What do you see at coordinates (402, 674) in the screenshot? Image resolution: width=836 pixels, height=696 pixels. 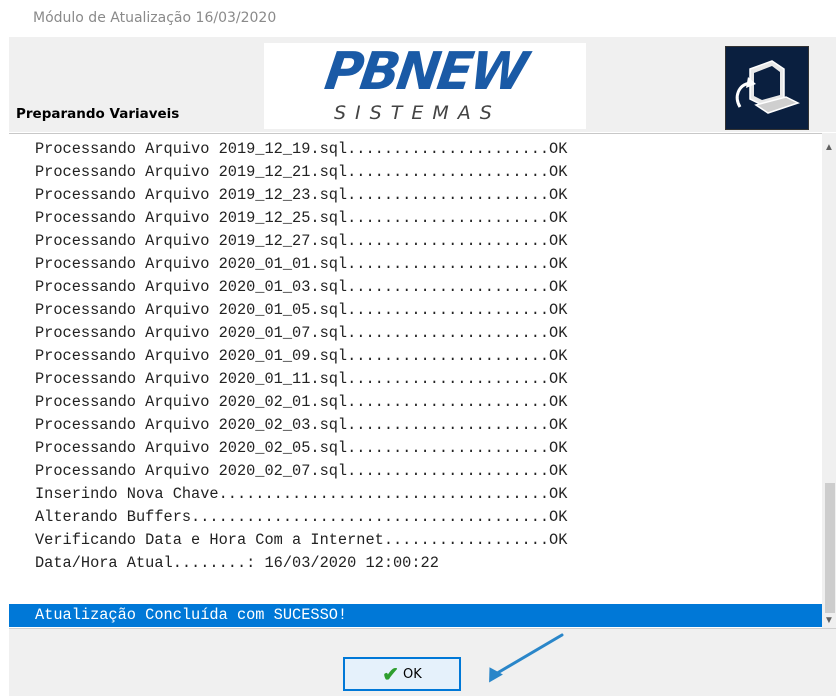 I see `ok-button: ✔ OK` at bounding box center [402, 674].